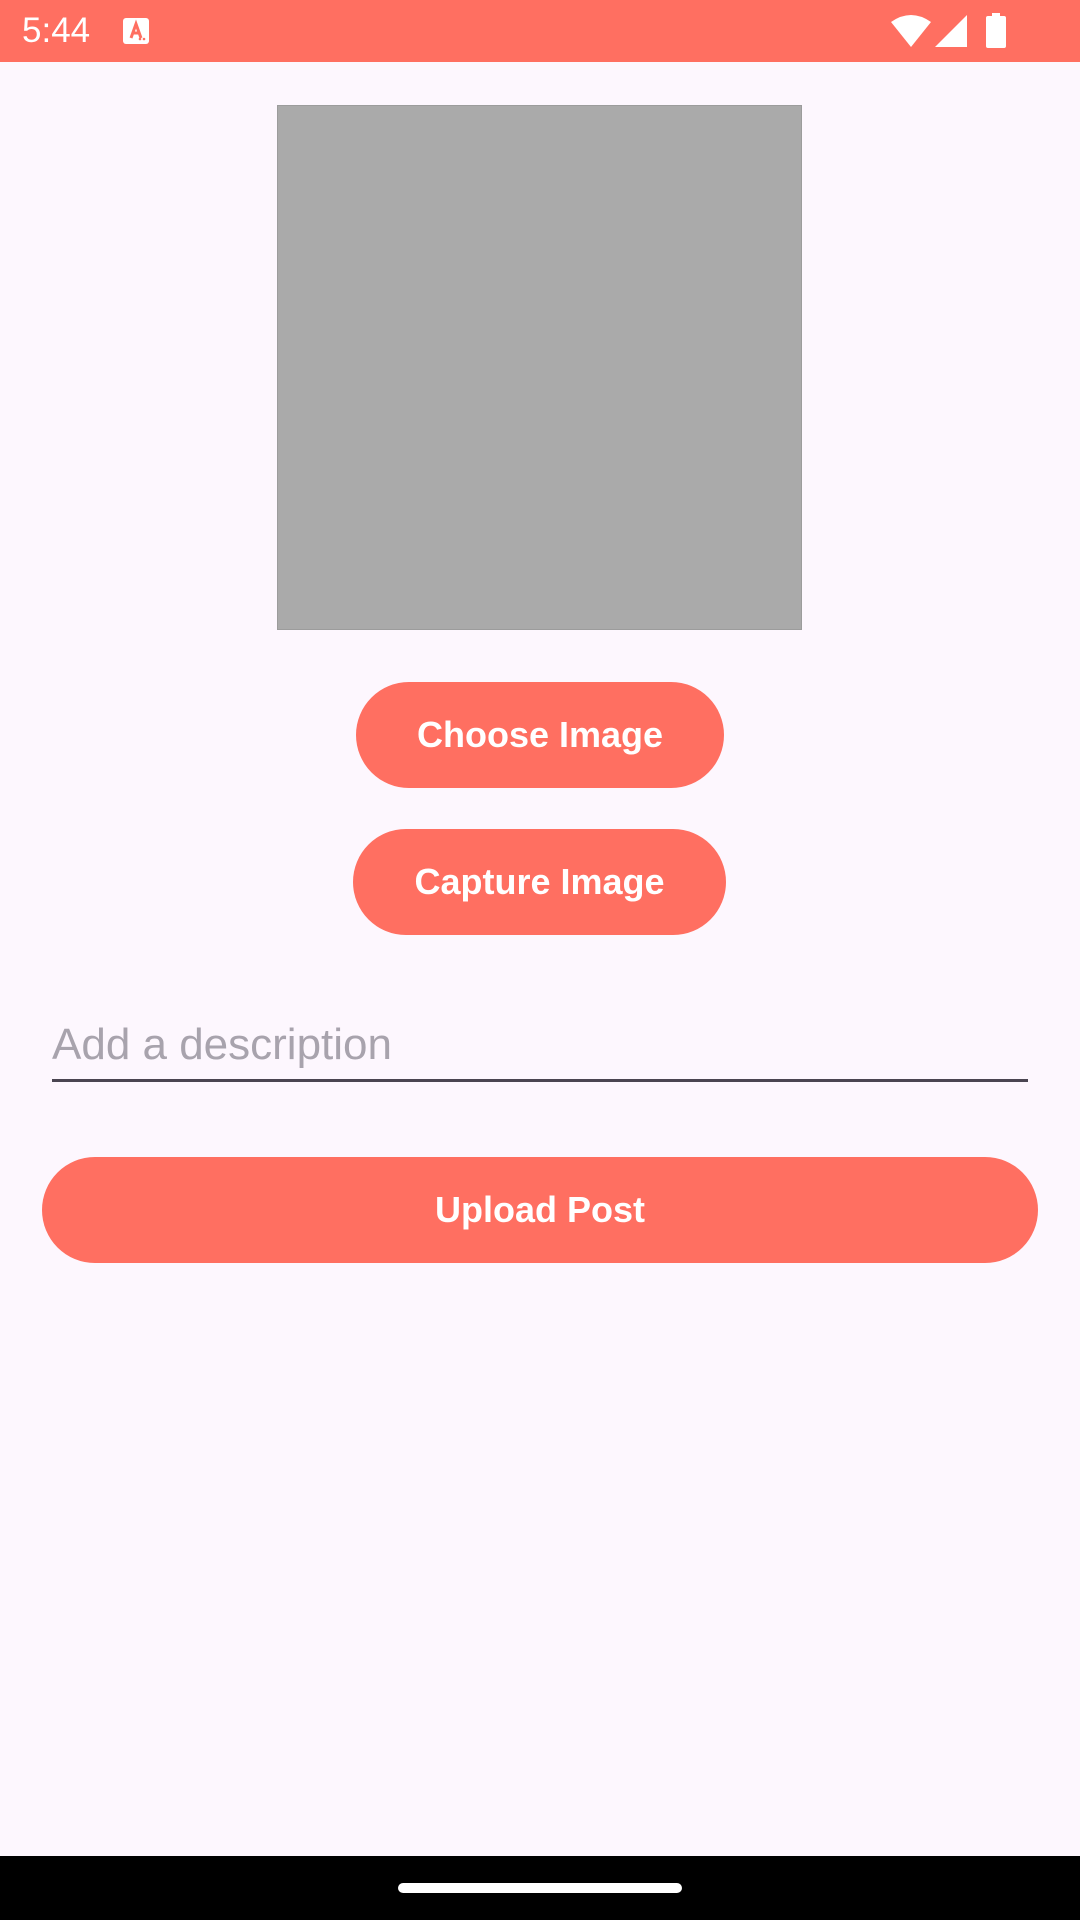 Image resolution: width=1080 pixels, height=1920 pixels. What do you see at coordinates (56, 30) in the screenshot?
I see `status-time: 5:44` at bounding box center [56, 30].